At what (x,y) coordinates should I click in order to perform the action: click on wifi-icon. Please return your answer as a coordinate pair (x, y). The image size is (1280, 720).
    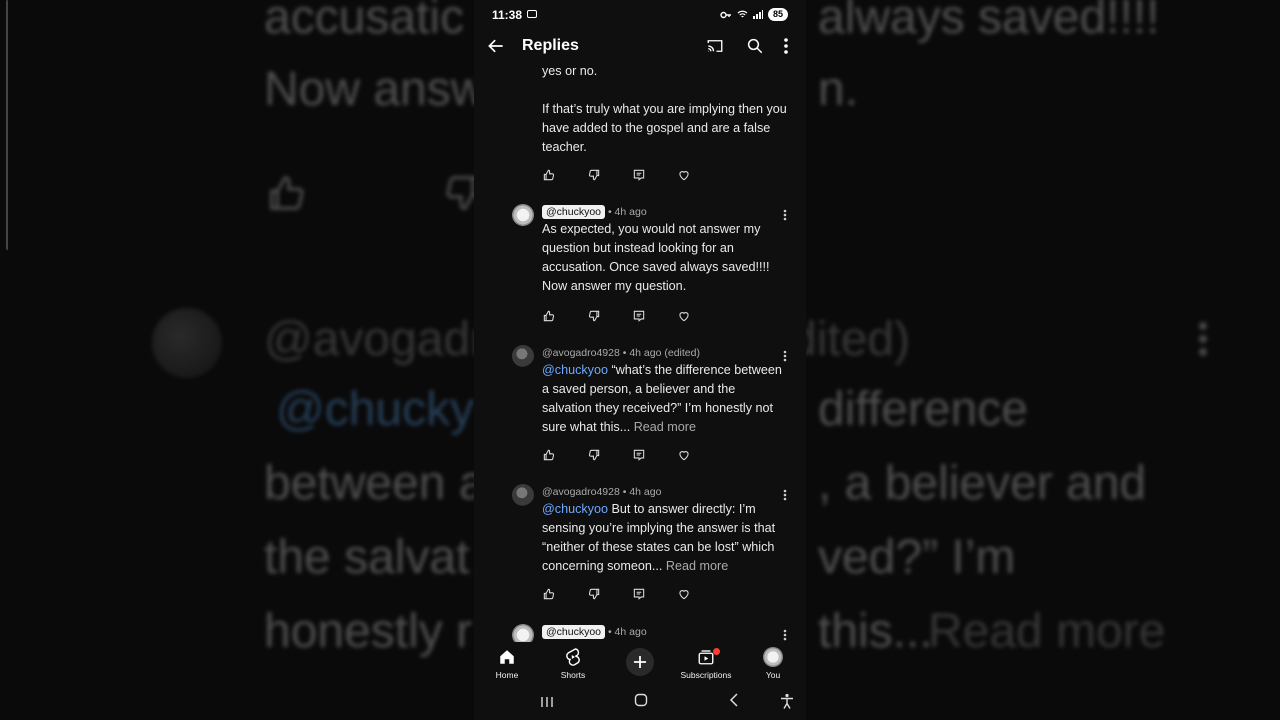
    Looking at the image, I should click on (742, 14).